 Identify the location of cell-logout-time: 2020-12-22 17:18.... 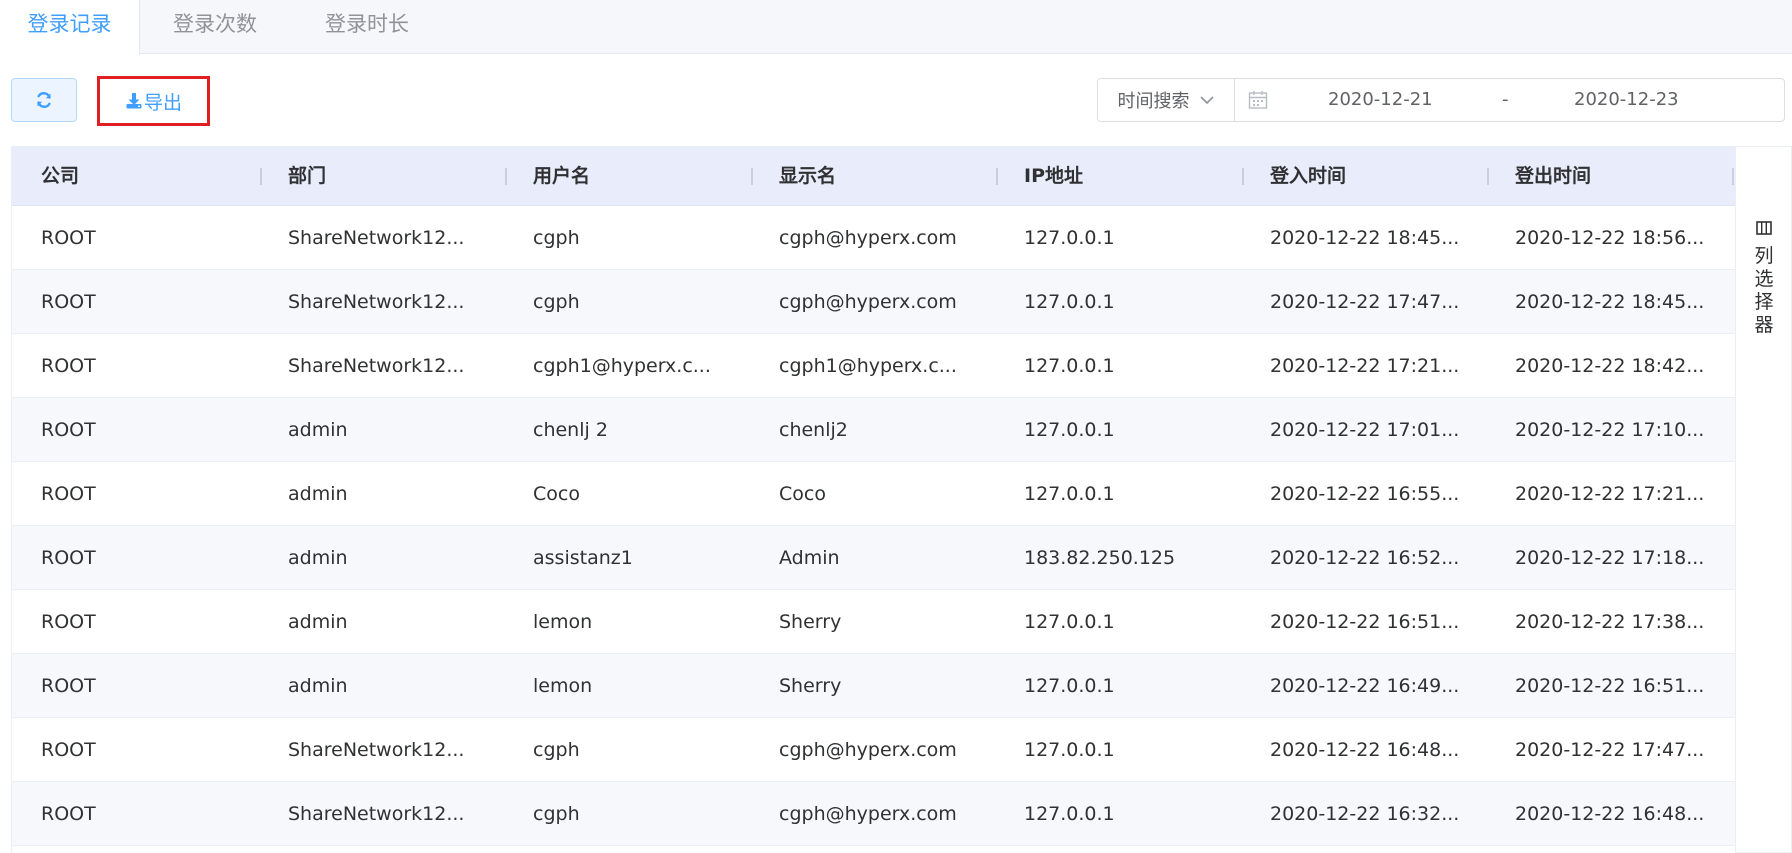
(1610, 558).